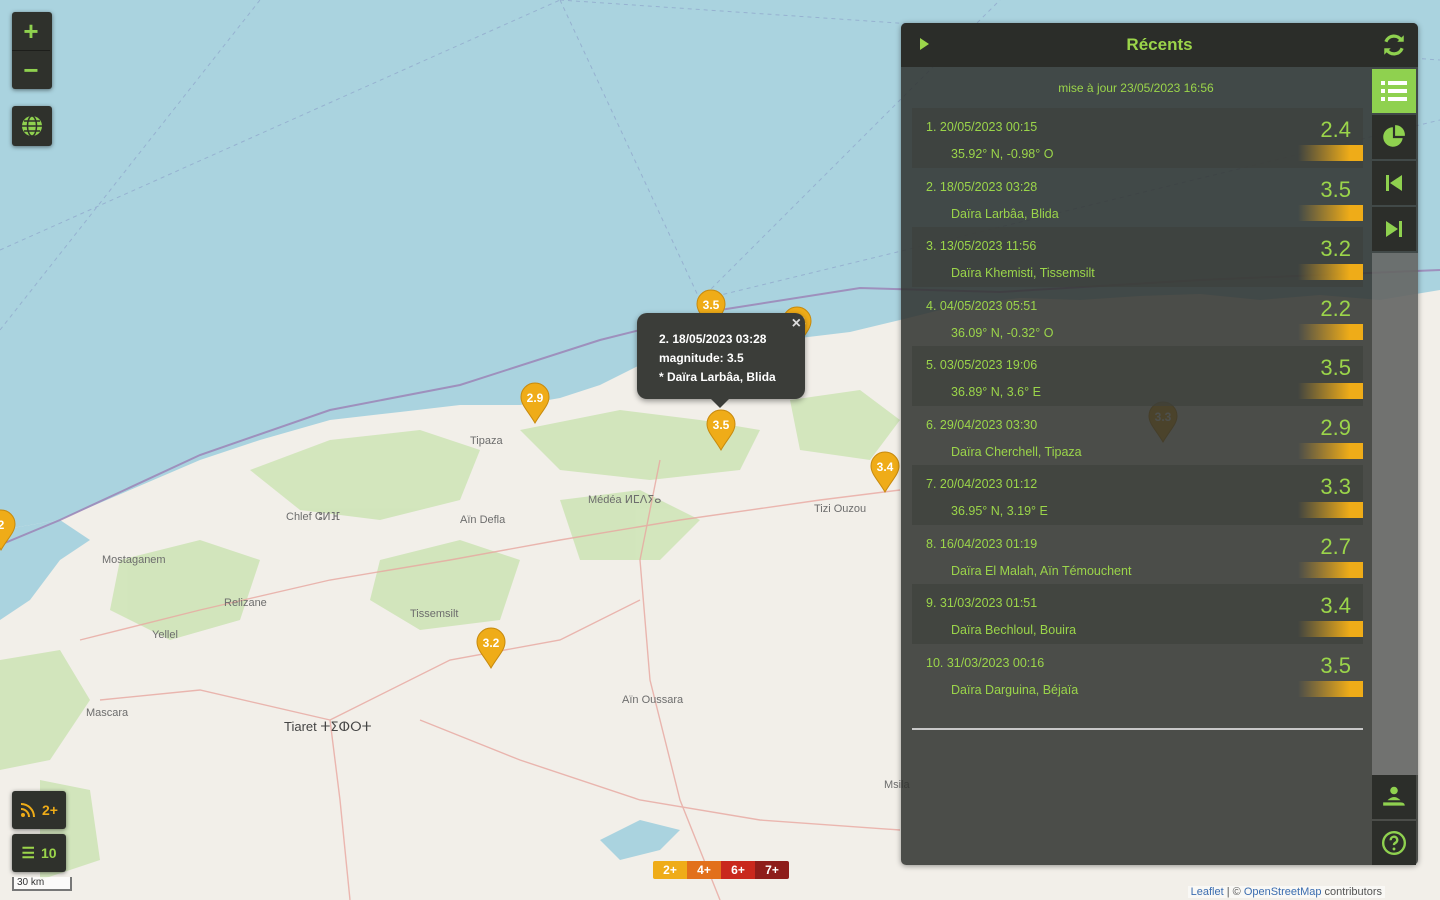 This screenshot has width=1440, height=900. I want to click on list-icon: ☰, so click(28, 853).